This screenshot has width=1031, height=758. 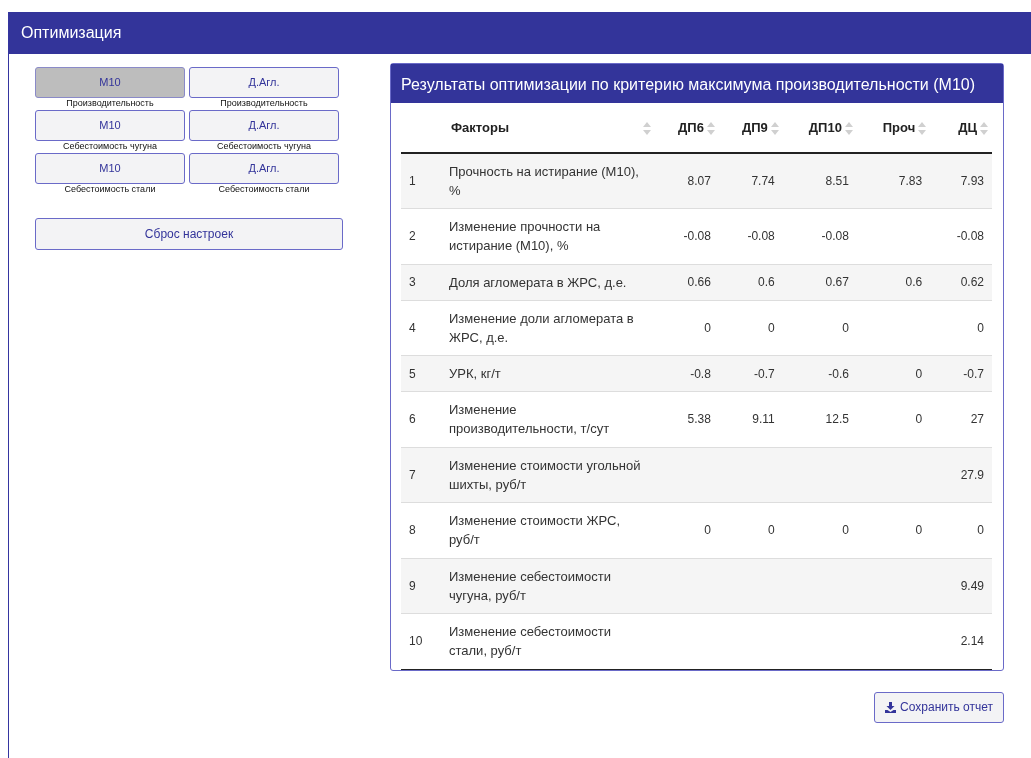 What do you see at coordinates (421, 373) in the screenshot?
I see `row-number: 5` at bounding box center [421, 373].